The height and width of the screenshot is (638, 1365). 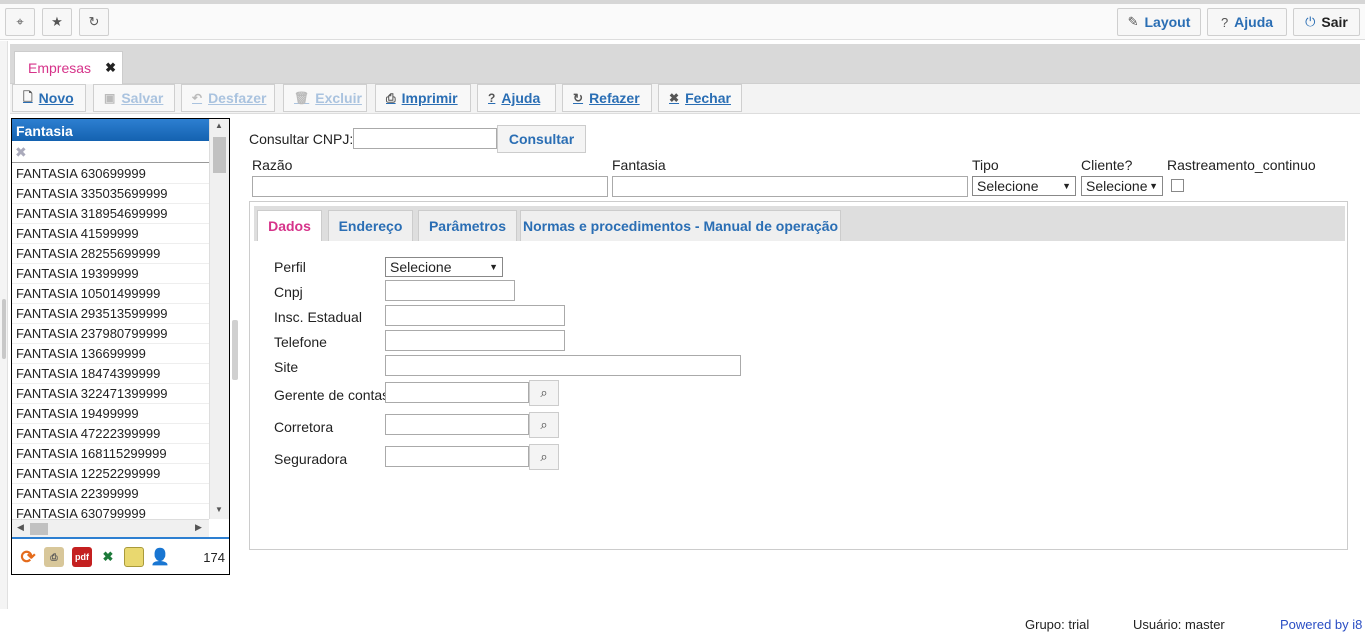 I want to click on fantasia-input, so click(x=790, y=186).